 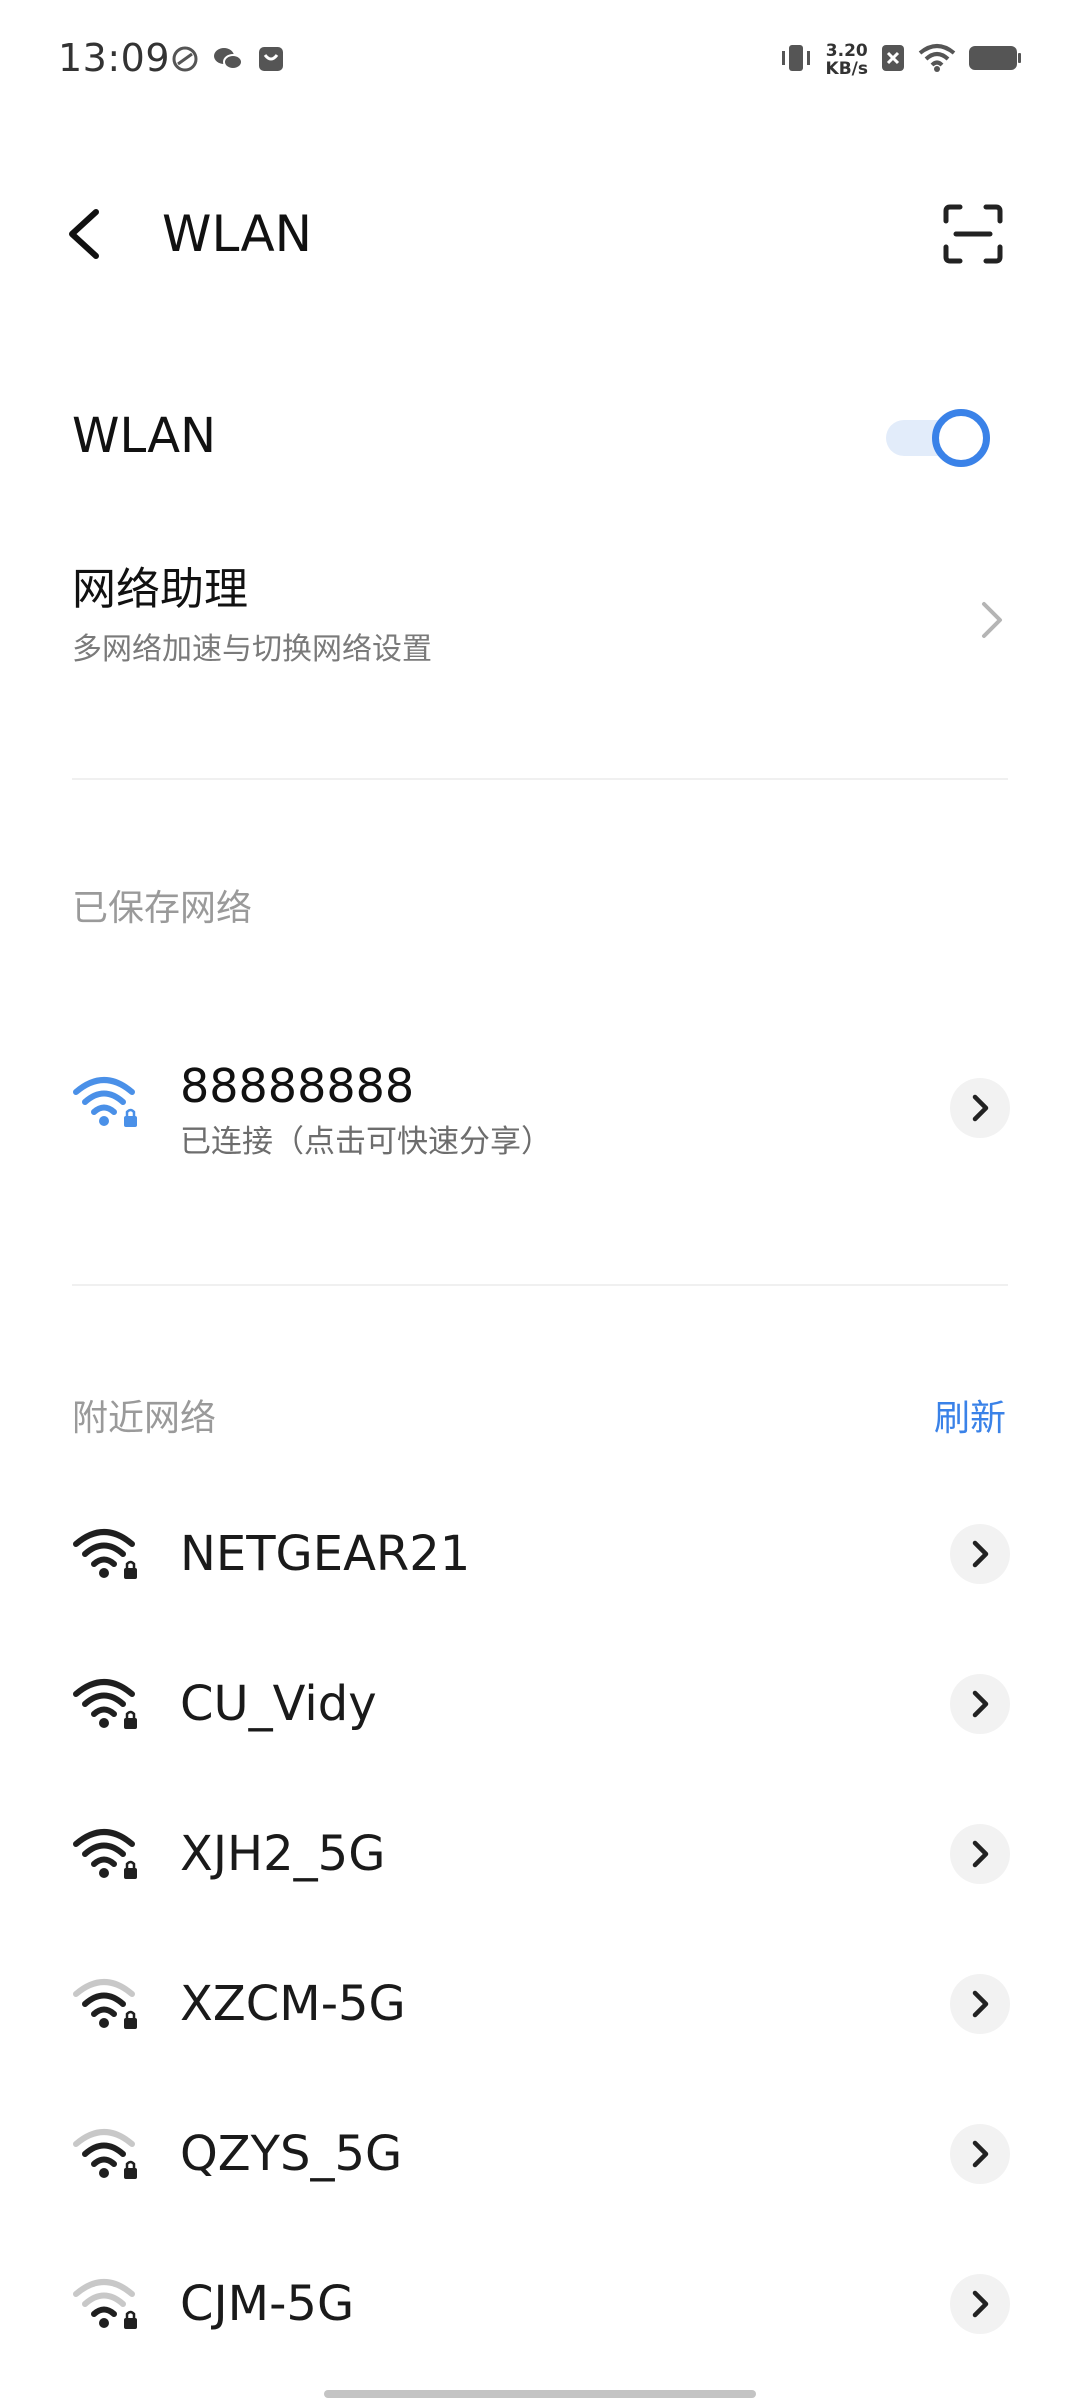 What do you see at coordinates (297, 1086) in the screenshot?
I see `saved-network-name: 88888888` at bounding box center [297, 1086].